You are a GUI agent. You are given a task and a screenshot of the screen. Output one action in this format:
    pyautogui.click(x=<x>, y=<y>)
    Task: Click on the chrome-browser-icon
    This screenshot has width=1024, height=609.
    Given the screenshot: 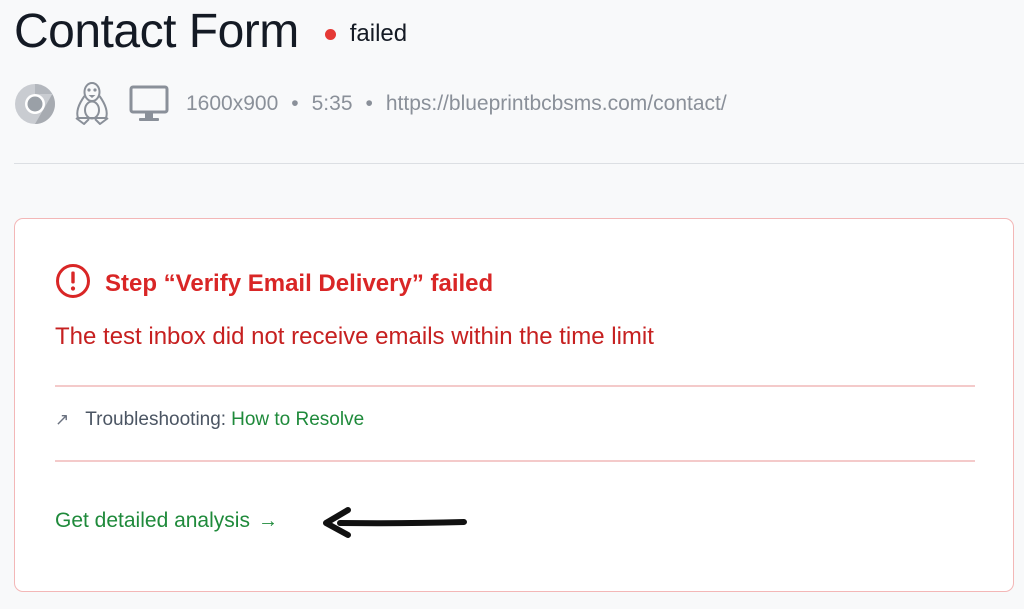 What is the action you would take?
    pyautogui.click(x=35, y=104)
    